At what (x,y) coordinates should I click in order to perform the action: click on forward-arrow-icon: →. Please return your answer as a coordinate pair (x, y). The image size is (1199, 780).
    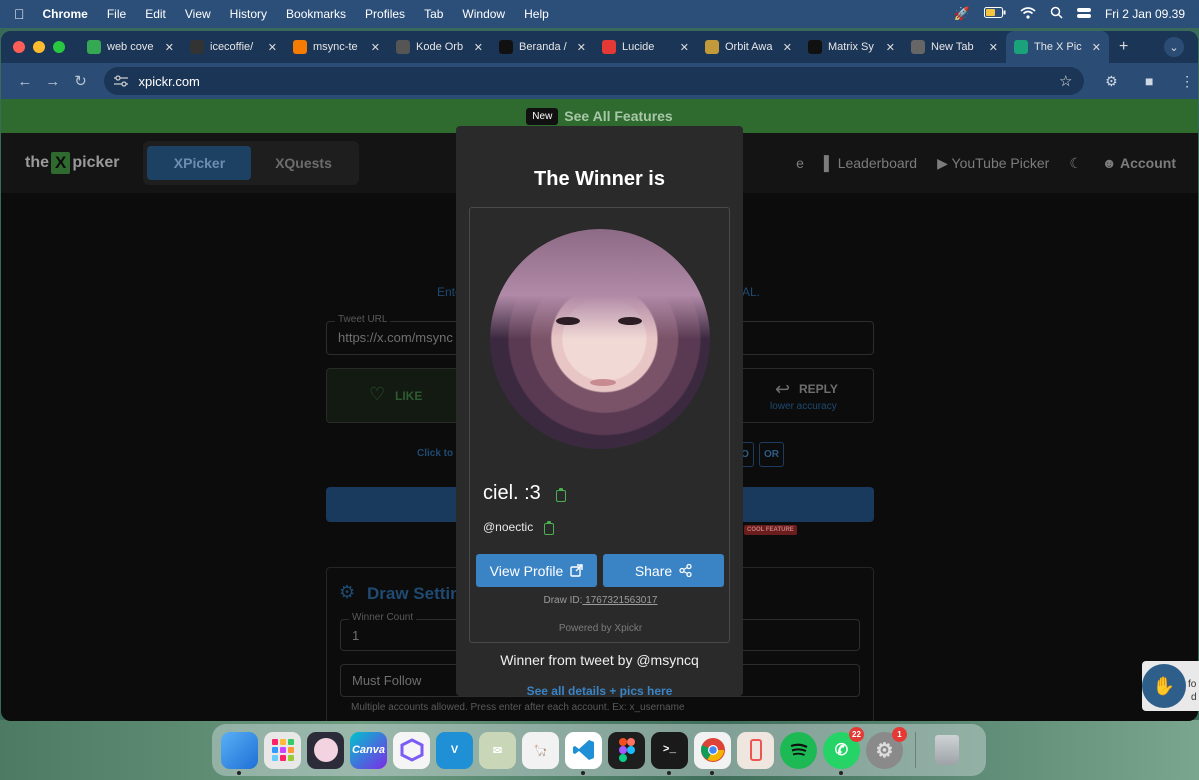
    Looking at the image, I should click on (53, 81).